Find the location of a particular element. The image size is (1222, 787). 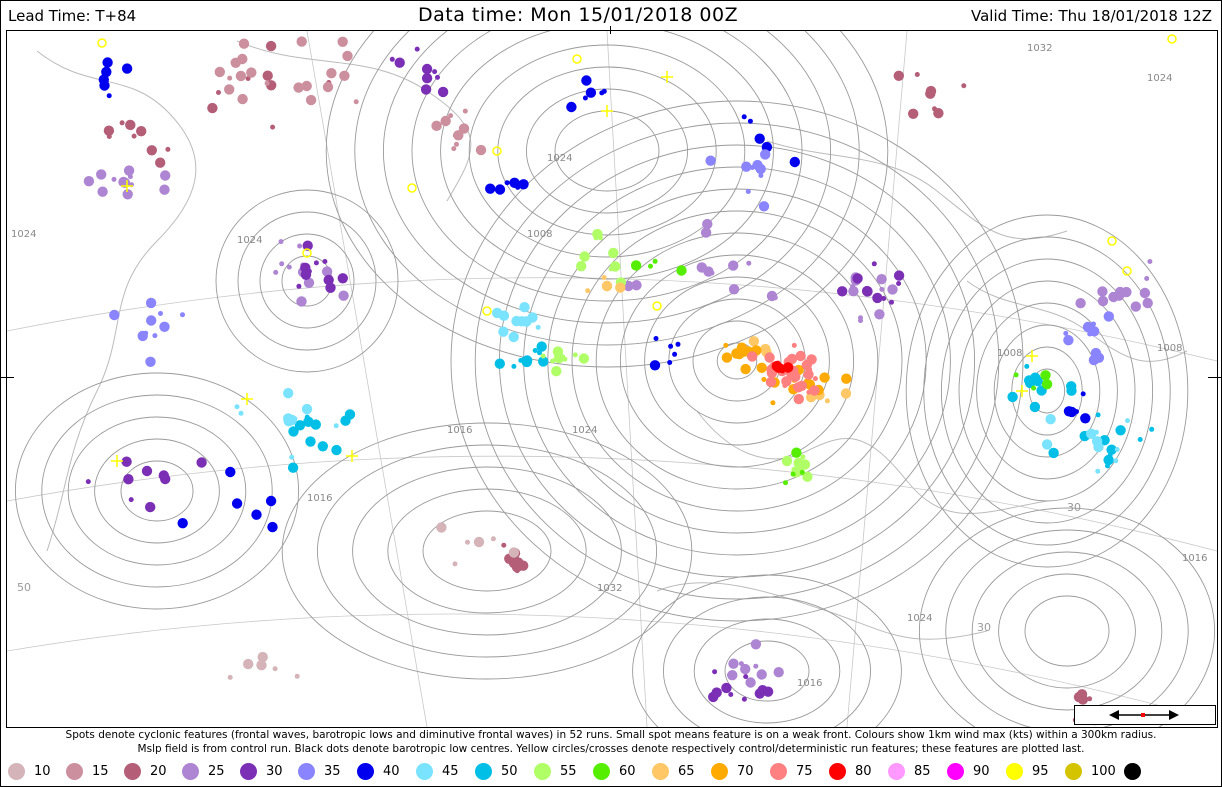

axis-tick-top is located at coordinates (610, 30).